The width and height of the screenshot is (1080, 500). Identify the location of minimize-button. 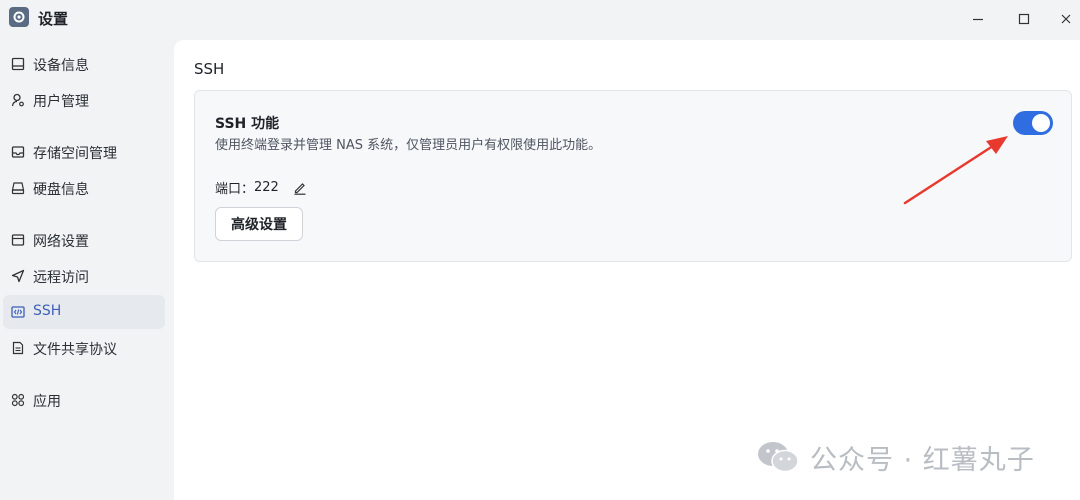
(978, 19).